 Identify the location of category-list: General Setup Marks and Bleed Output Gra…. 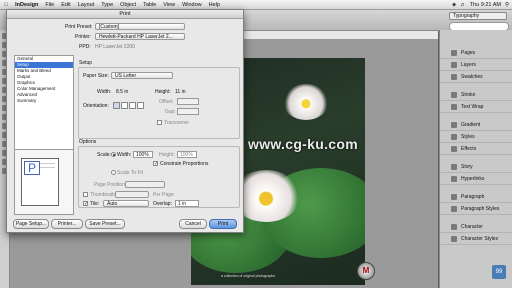
(44, 103).